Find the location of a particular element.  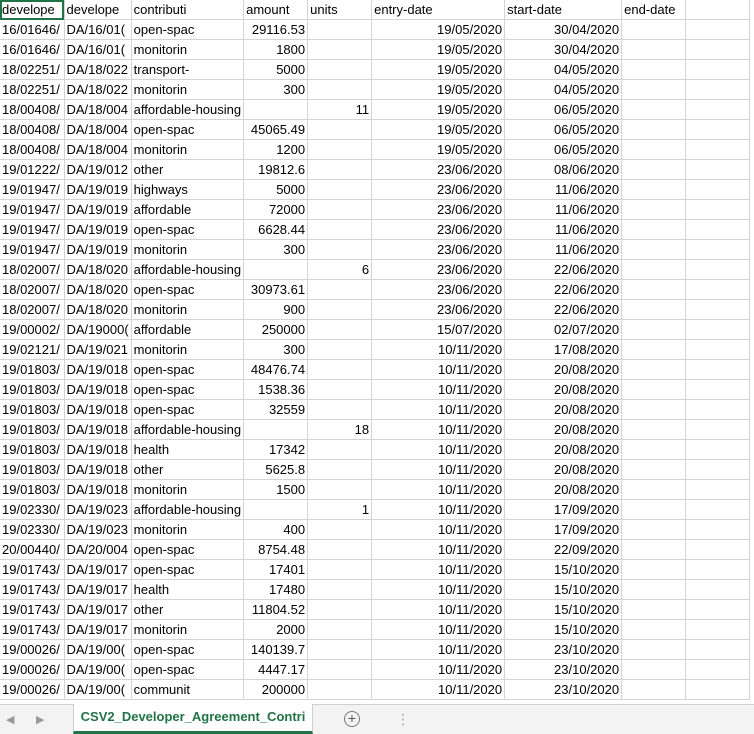

cell: 19/01947/ is located at coordinates (32, 189).